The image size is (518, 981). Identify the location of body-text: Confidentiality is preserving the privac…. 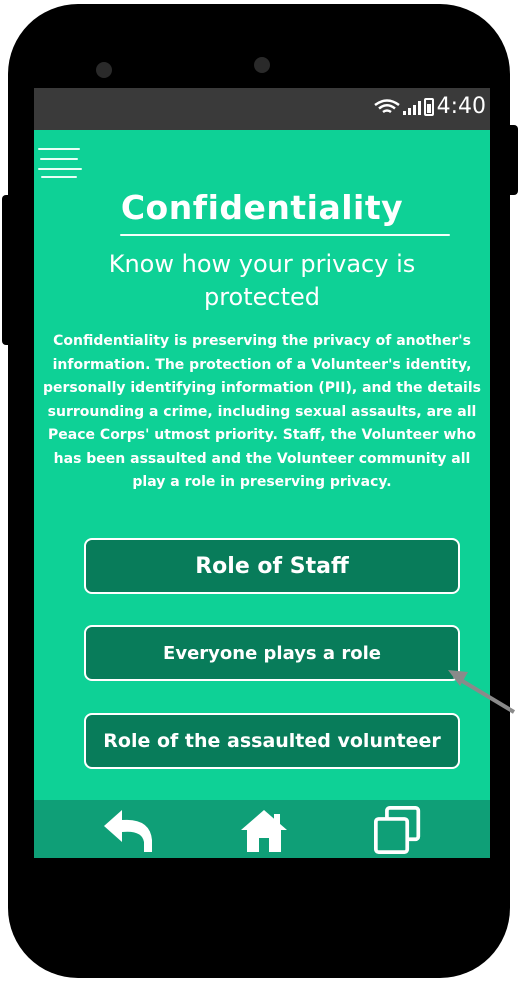
(262, 411).